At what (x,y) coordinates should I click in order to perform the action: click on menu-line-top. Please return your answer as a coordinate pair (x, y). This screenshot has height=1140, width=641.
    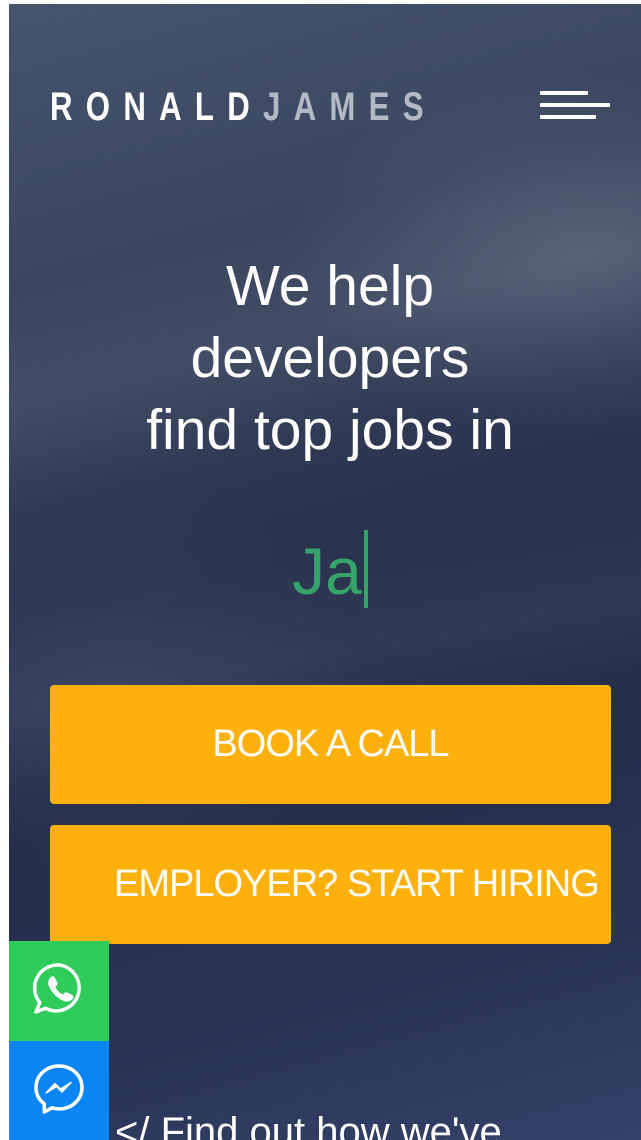
    Looking at the image, I should click on (564, 93).